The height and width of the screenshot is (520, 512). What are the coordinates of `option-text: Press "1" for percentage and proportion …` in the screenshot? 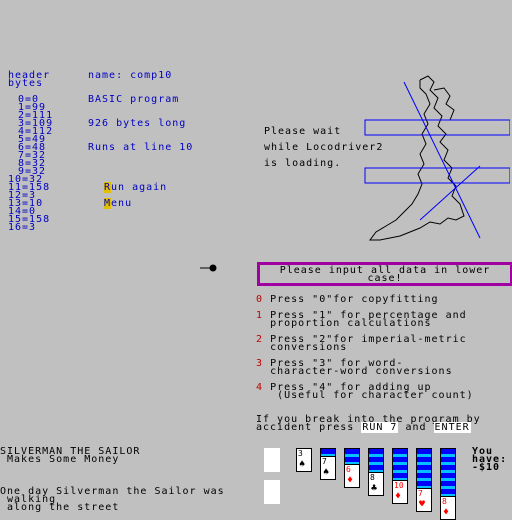 It's located at (368, 319).